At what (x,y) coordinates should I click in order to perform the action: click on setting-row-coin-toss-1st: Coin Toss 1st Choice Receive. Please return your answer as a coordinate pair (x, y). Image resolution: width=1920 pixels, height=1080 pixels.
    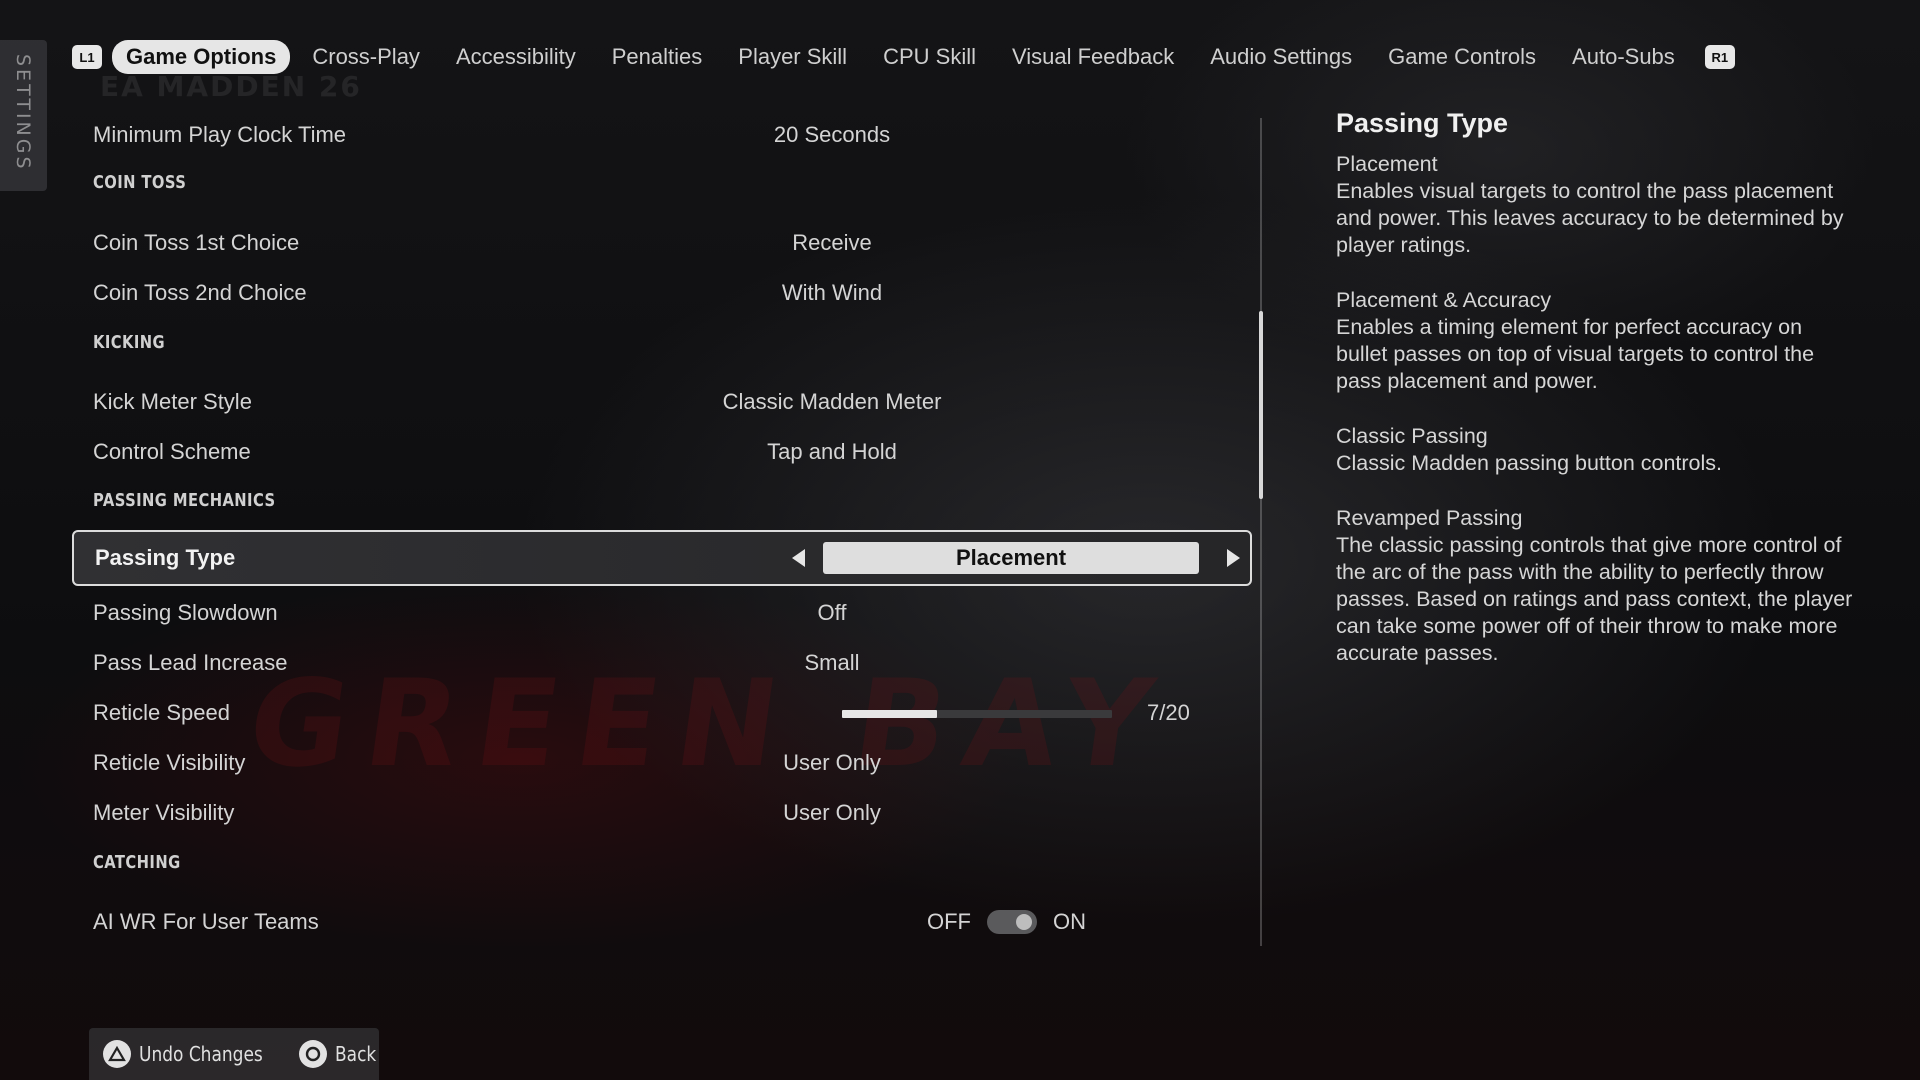
    Looking at the image, I should click on (662, 243).